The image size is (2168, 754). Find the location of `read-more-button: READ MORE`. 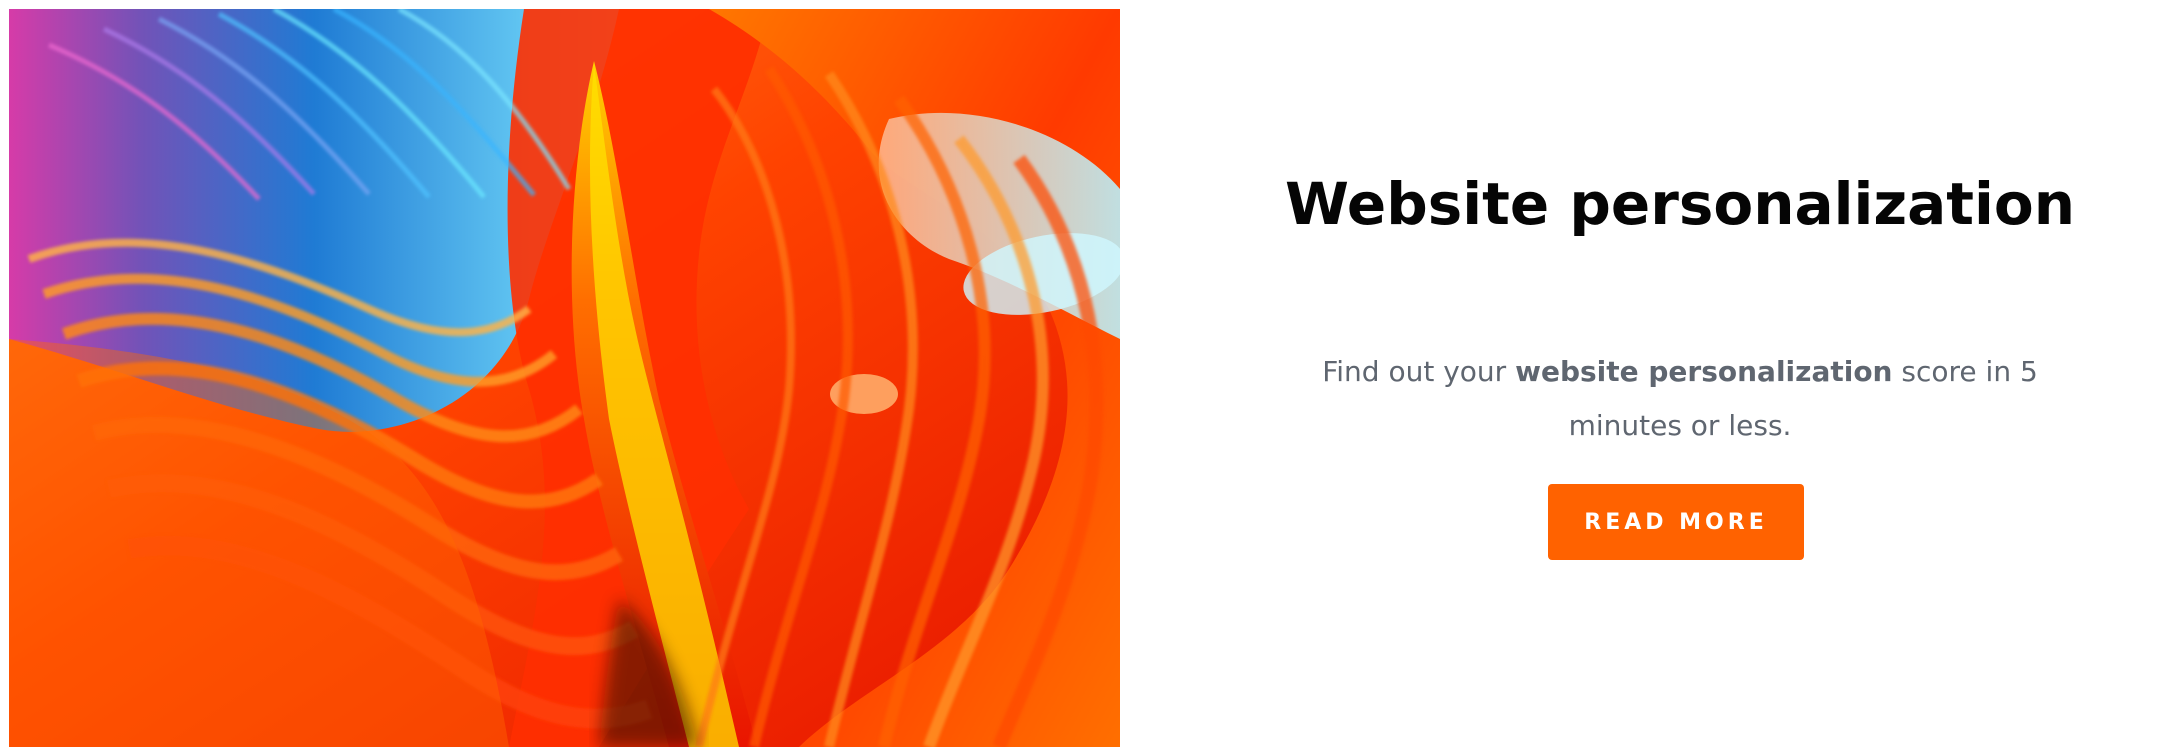

read-more-button: READ MORE is located at coordinates (1676, 522).